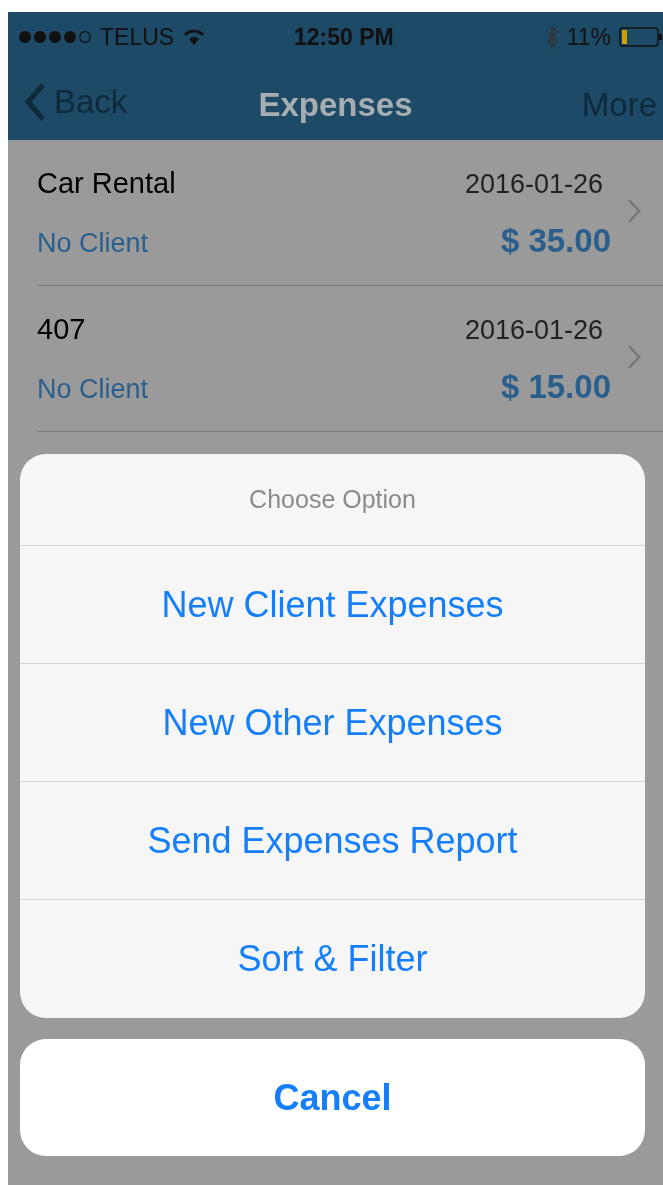  What do you see at coordinates (137, 37) in the screenshot?
I see `carrier-name: TELUS` at bounding box center [137, 37].